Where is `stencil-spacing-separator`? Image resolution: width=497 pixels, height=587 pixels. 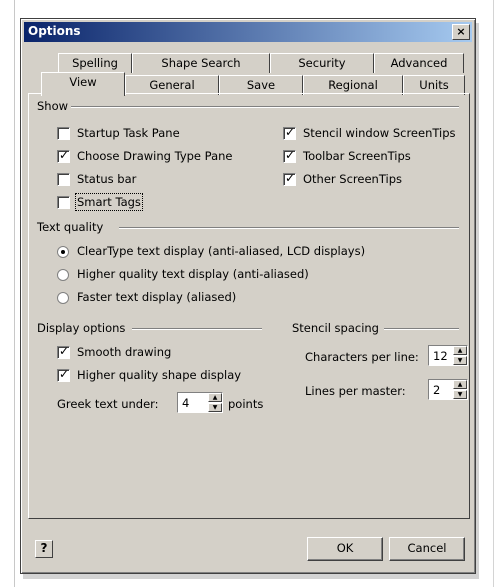
stencil-spacing-separator is located at coordinates (421, 329).